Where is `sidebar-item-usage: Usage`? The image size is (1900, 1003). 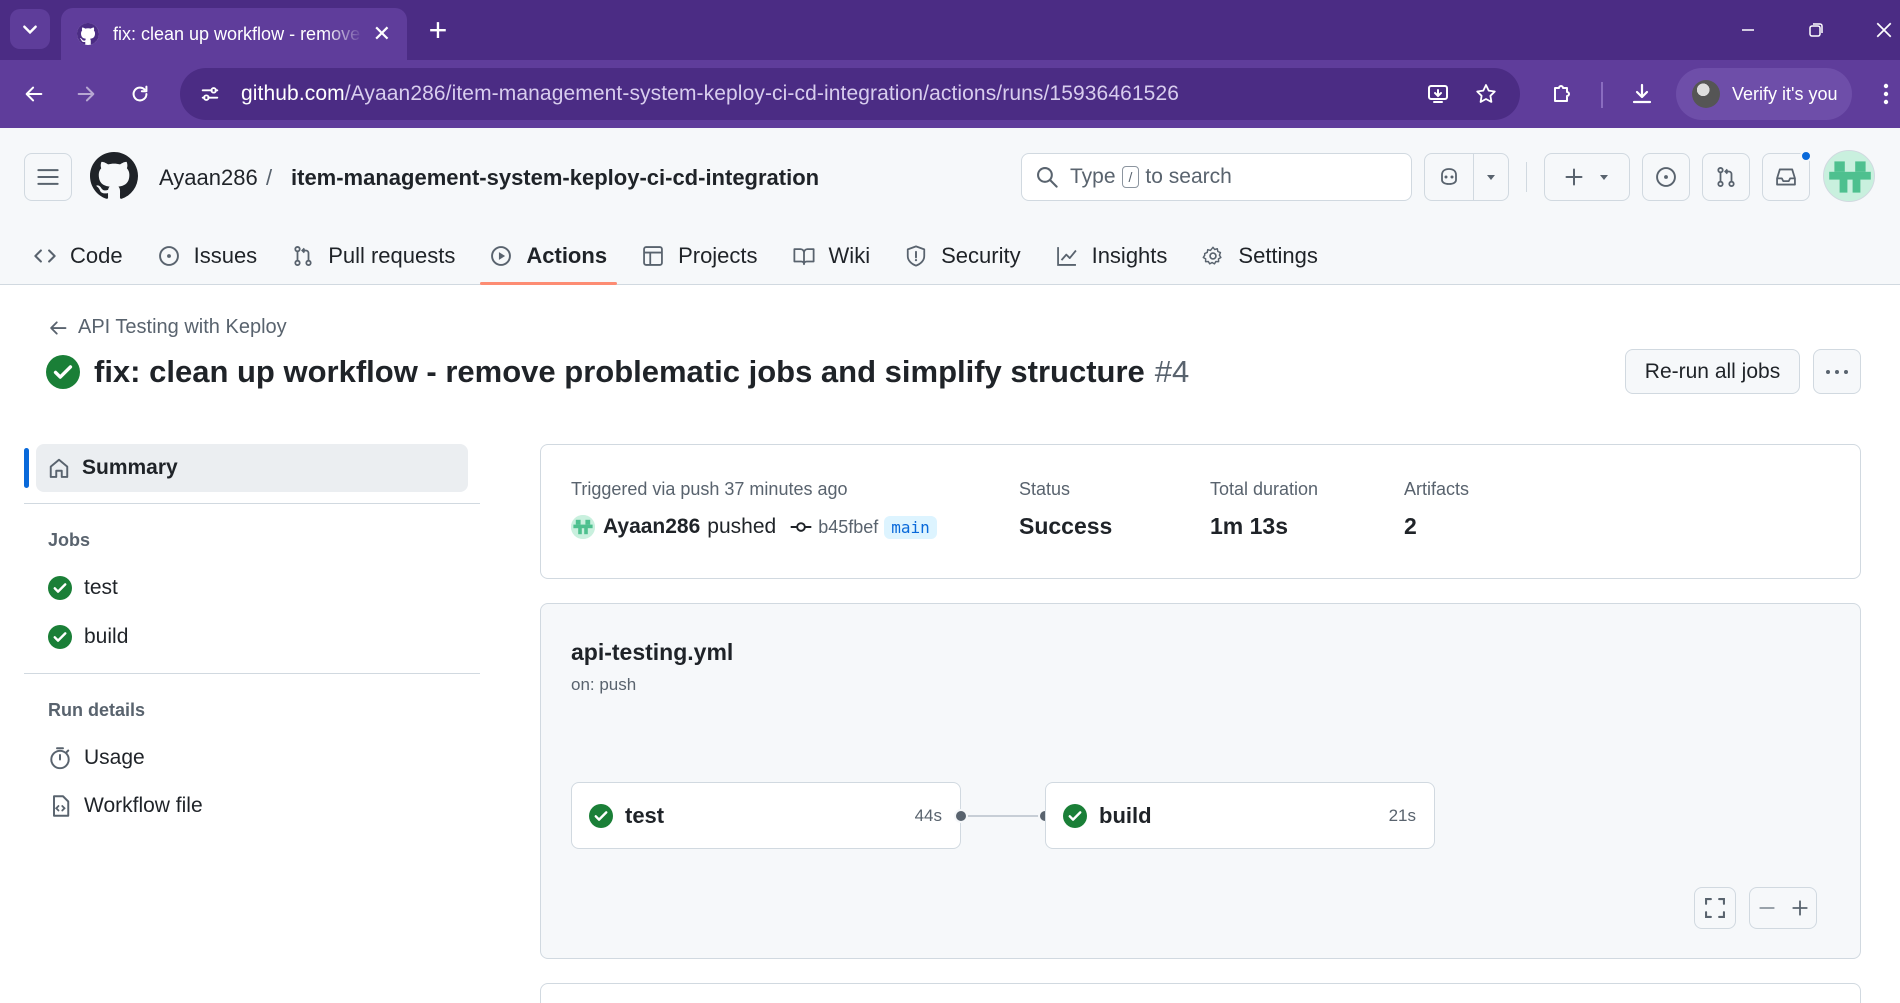
sidebar-item-usage: Usage is located at coordinates (96, 758).